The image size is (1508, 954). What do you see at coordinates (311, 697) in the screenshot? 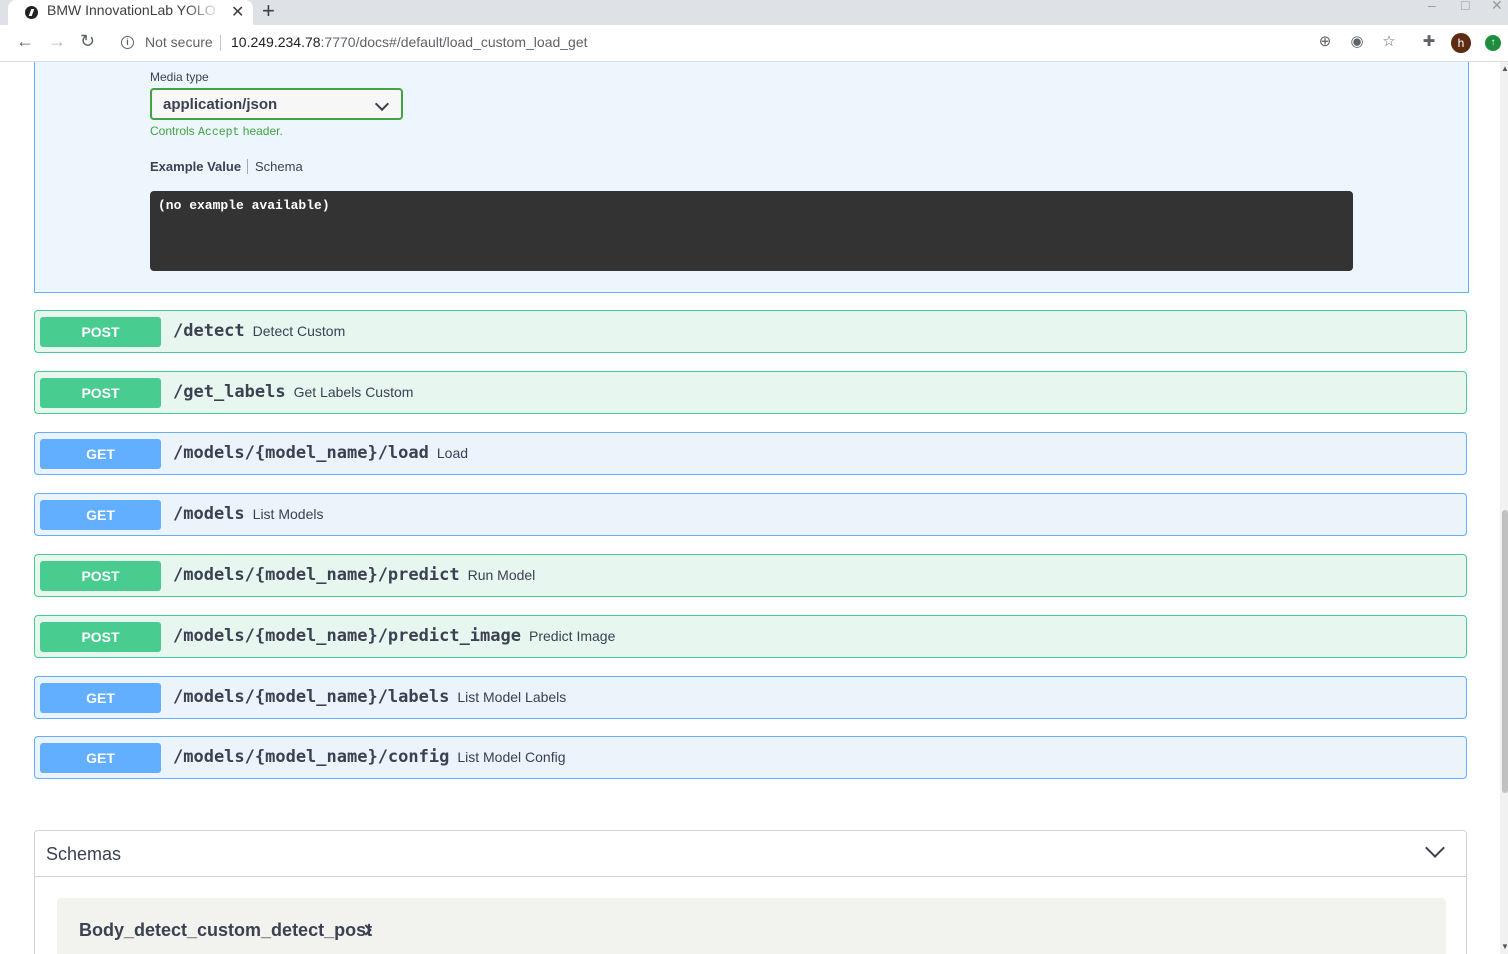
I see `operation-path-text: /models/{model_name}/labels` at bounding box center [311, 697].